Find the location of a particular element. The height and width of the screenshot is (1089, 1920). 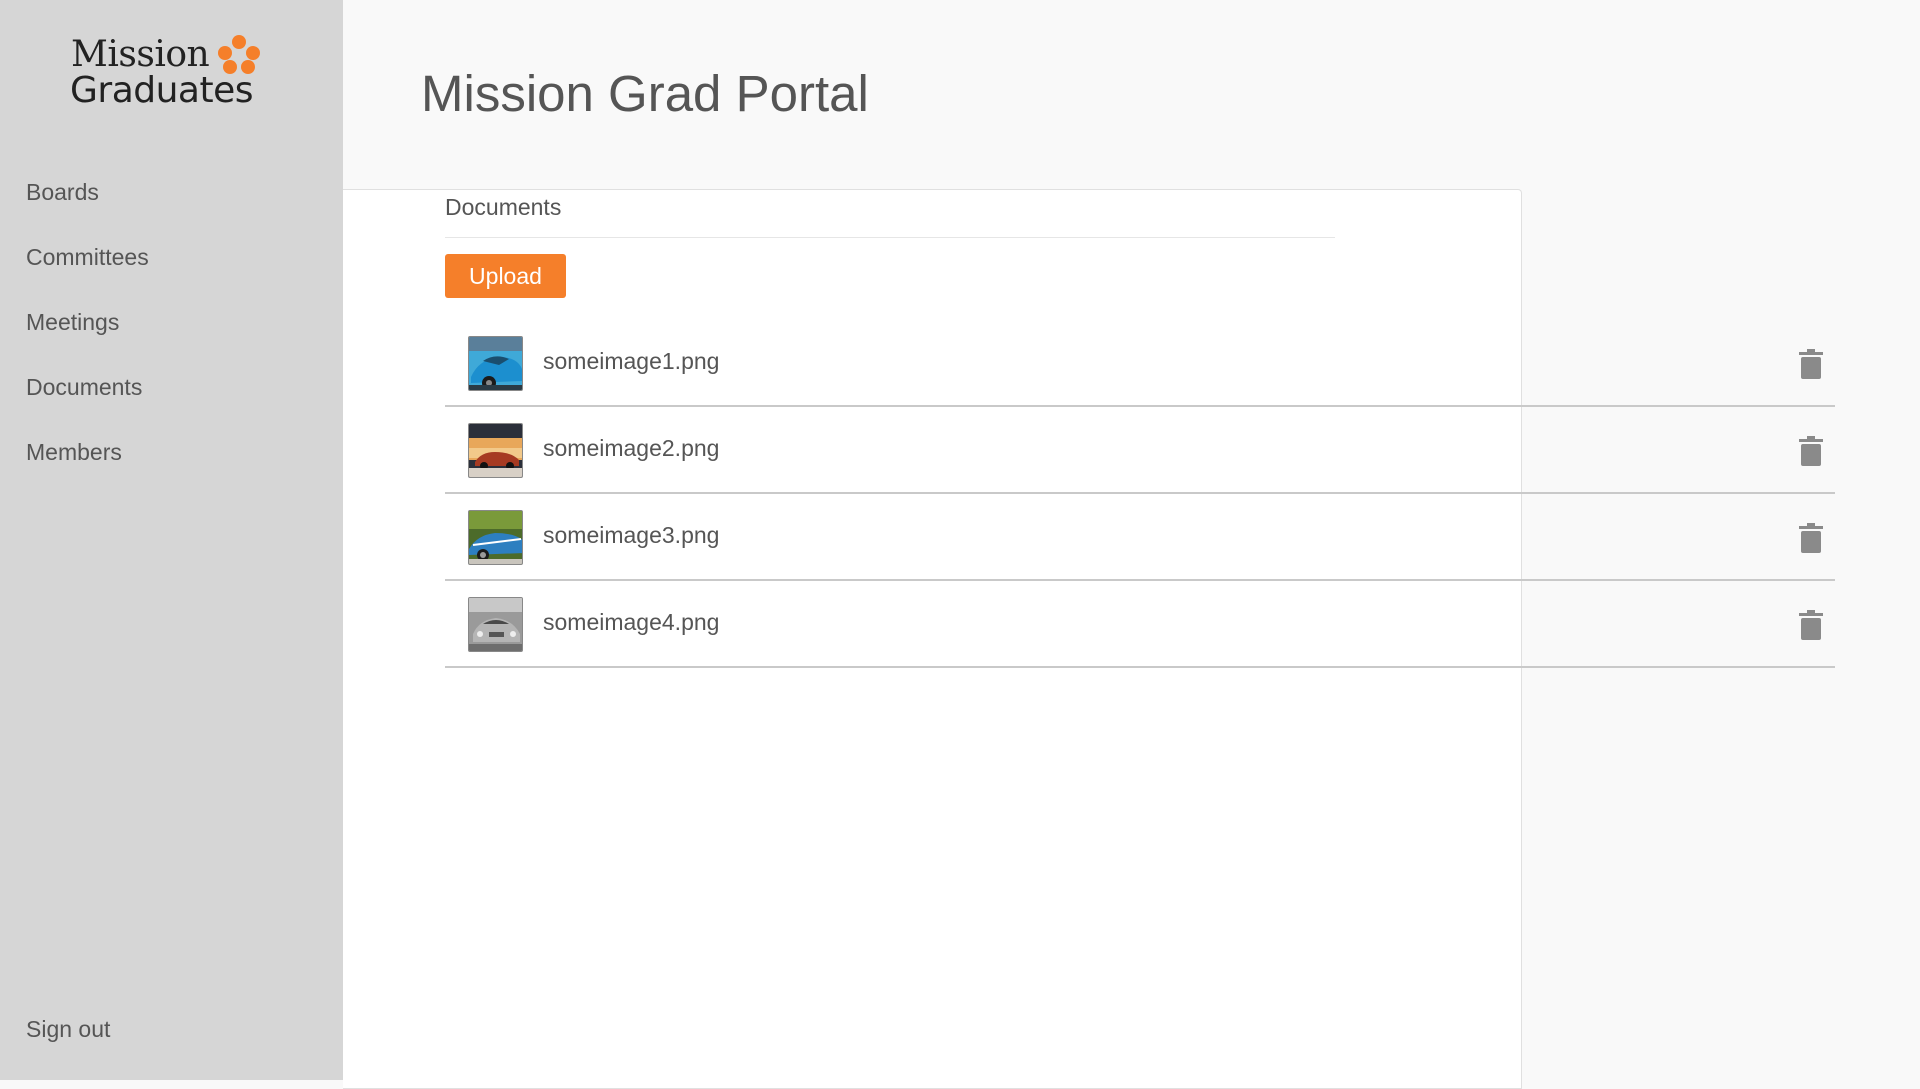

sidebar-item-meetings: Meetings is located at coordinates (87, 334).